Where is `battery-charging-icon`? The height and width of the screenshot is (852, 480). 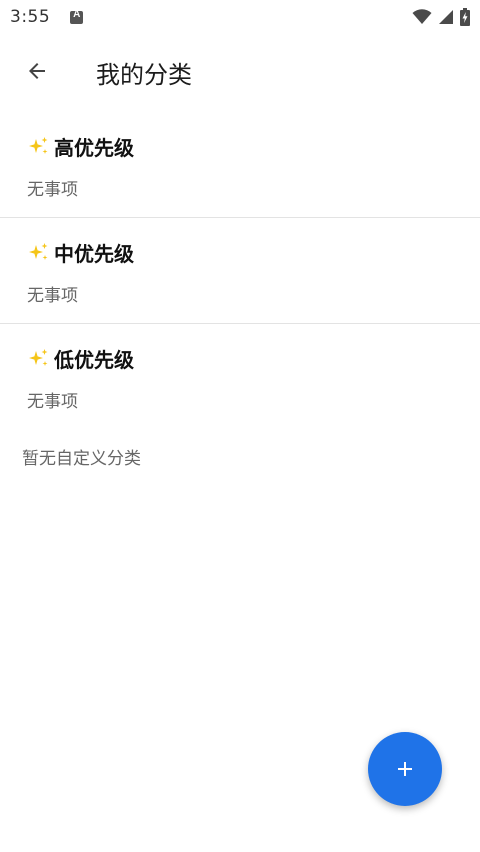
battery-charging-icon is located at coordinates (465, 17).